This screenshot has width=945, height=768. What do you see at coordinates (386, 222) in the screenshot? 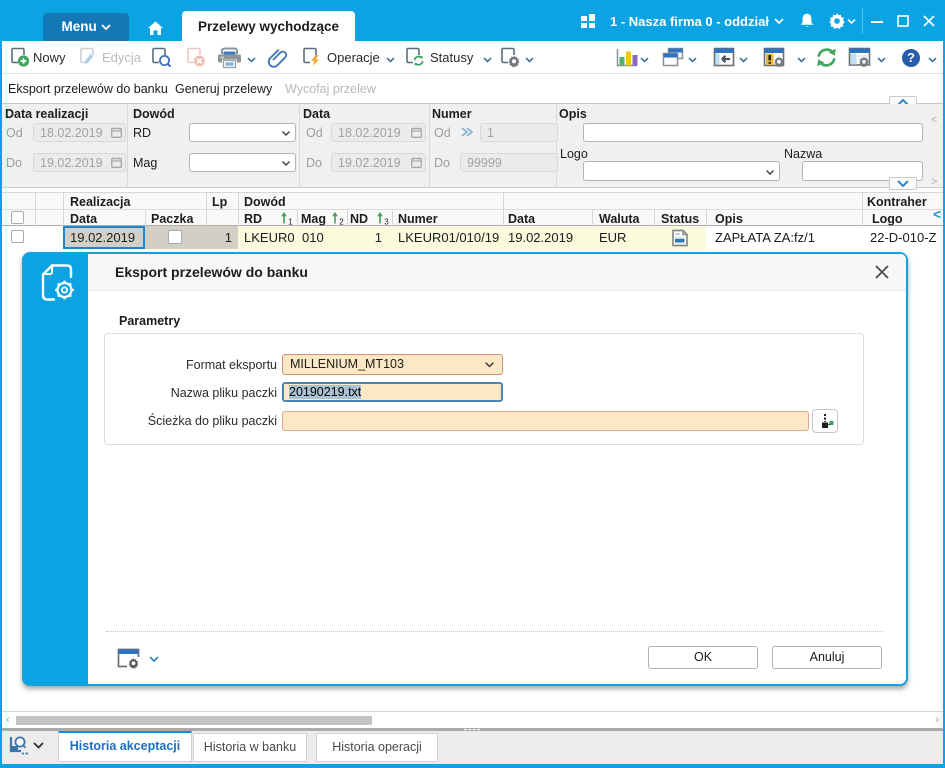
I see `svg-text: 3` at bounding box center [386, 222].